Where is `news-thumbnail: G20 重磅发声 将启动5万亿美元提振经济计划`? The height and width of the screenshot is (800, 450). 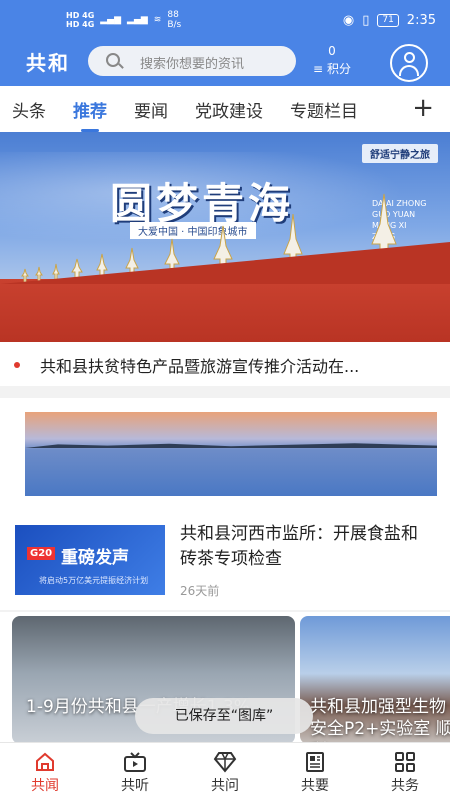 news-thumbnail: G20 重磅发声 将启动5万亿美元提振经济计划 is located at coordinates (90, 560).